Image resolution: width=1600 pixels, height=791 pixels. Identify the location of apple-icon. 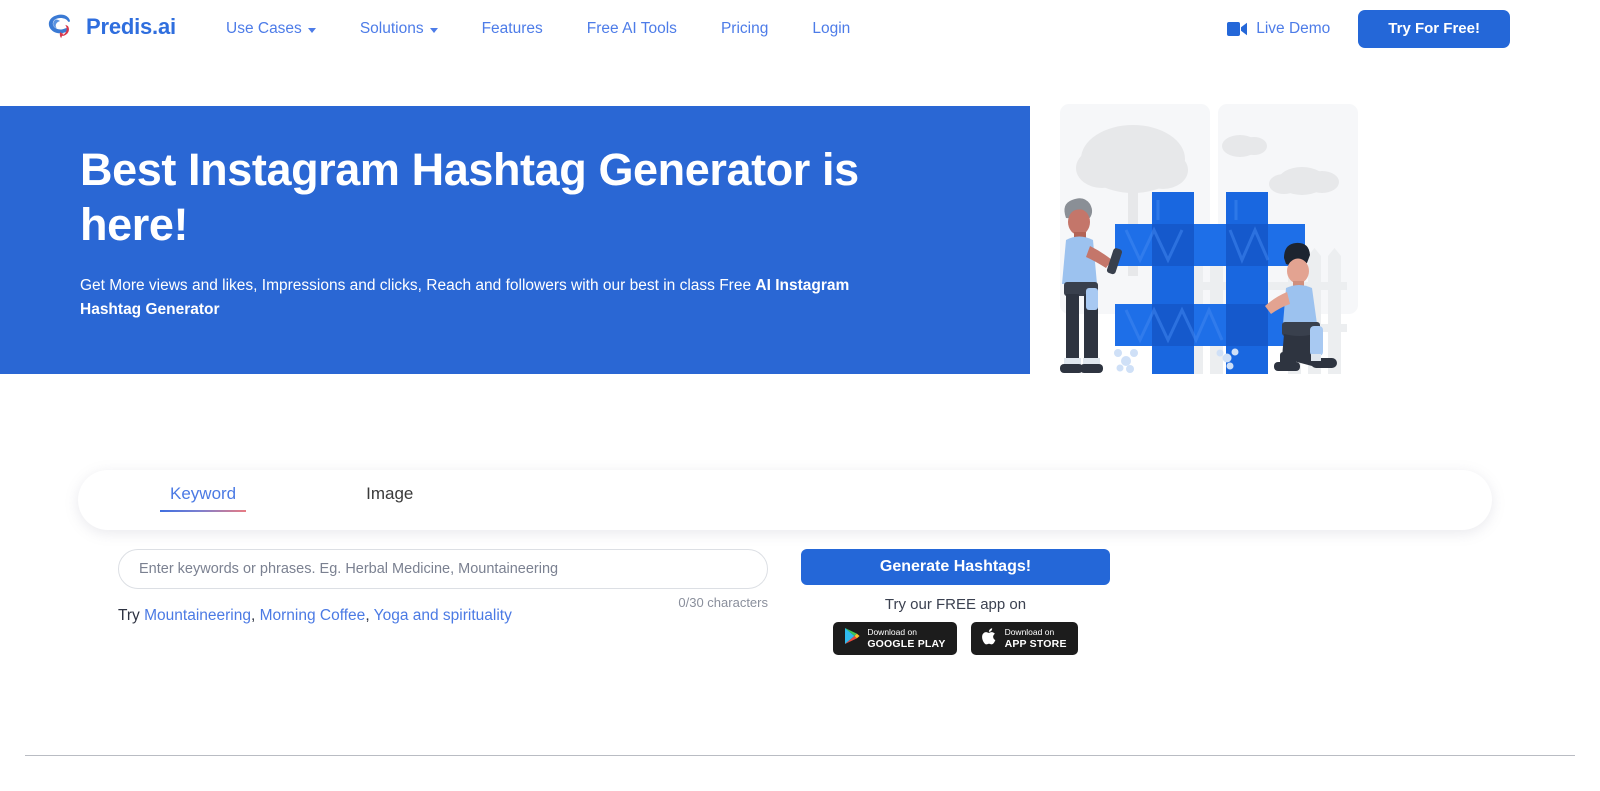
(989, 639).